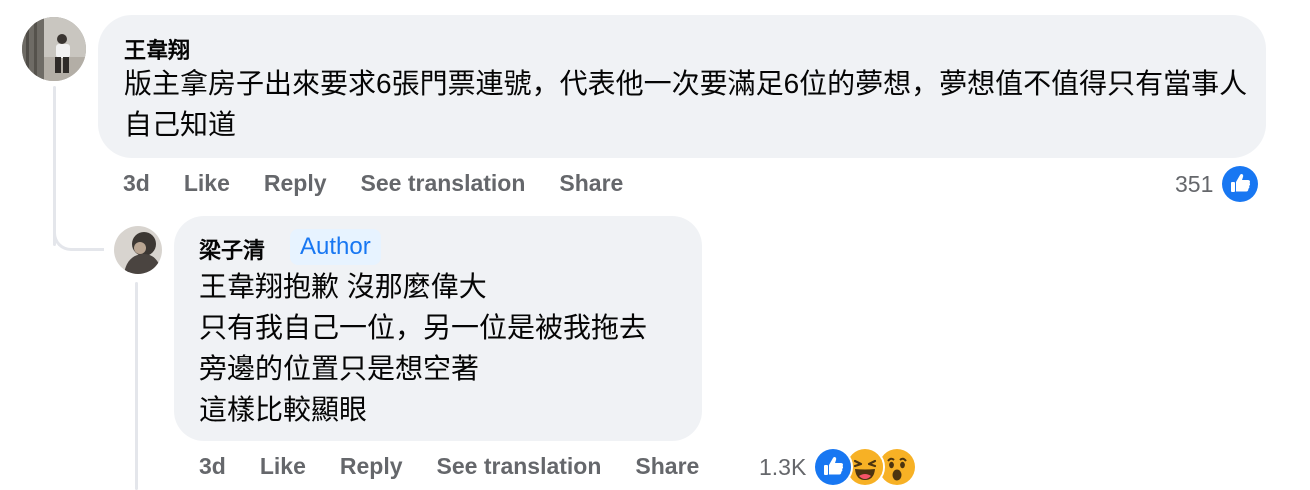 Image resolution: width=1310 pixels, height=490 pixels. I want to click on reply-author-name: 梁子清, so click(232, 249).